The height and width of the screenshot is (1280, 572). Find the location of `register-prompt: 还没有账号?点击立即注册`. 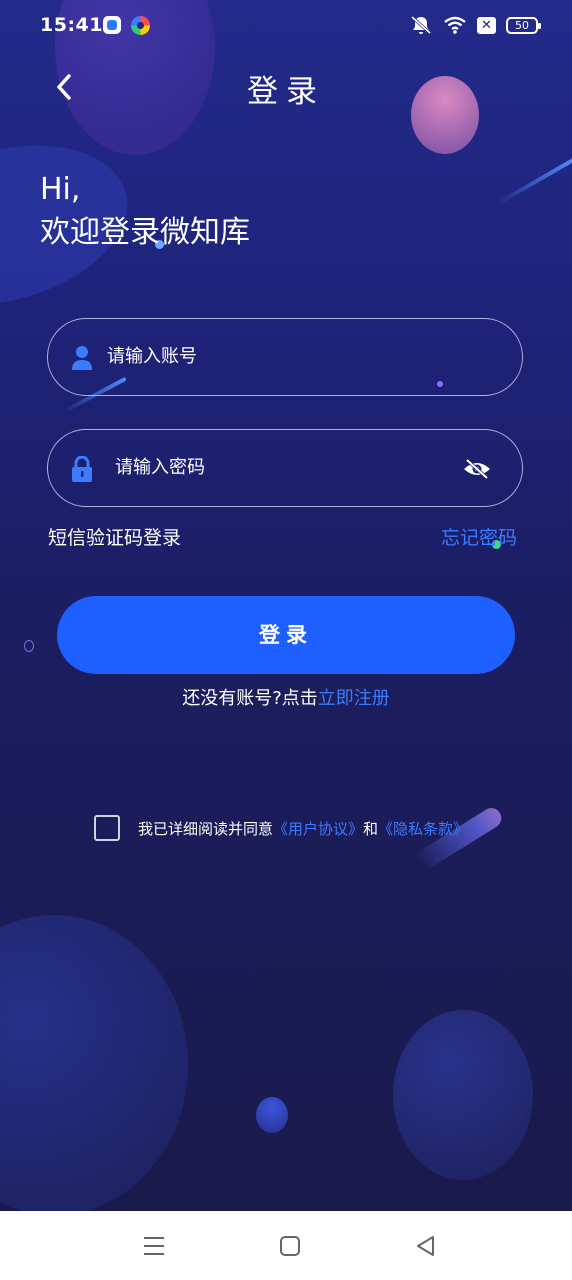

register-prompt: 还没有账号?点击立即注册 is located at coordinates (286, 697).